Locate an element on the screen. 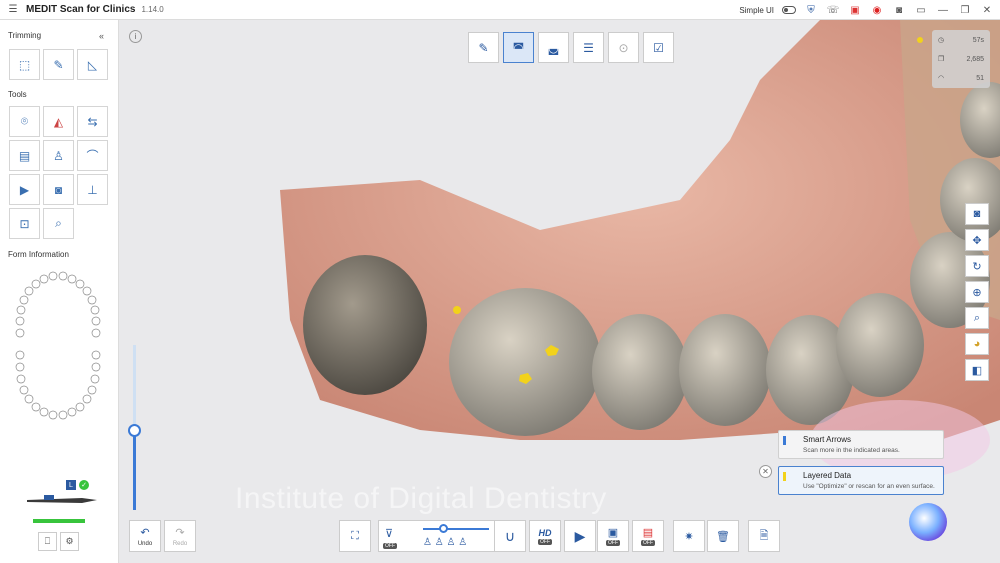  maximize-icon: ❐ is located at coordinates (965, 10).